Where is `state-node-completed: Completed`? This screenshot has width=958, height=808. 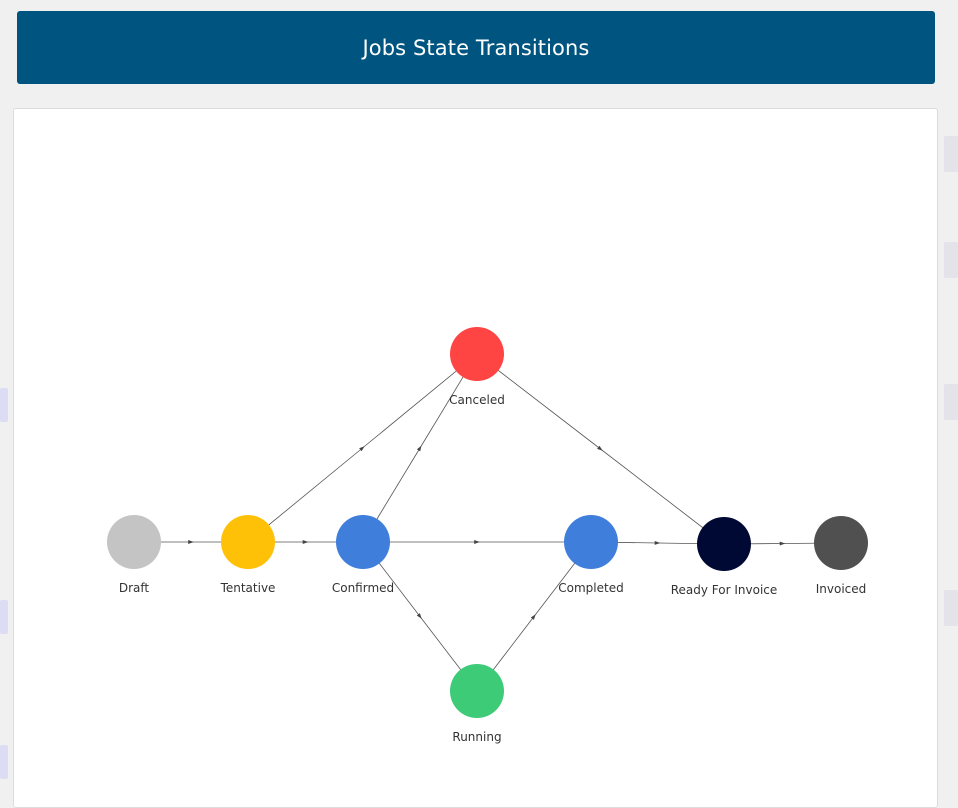
state-node-completed: Completed is located at coordinates (591, 555).